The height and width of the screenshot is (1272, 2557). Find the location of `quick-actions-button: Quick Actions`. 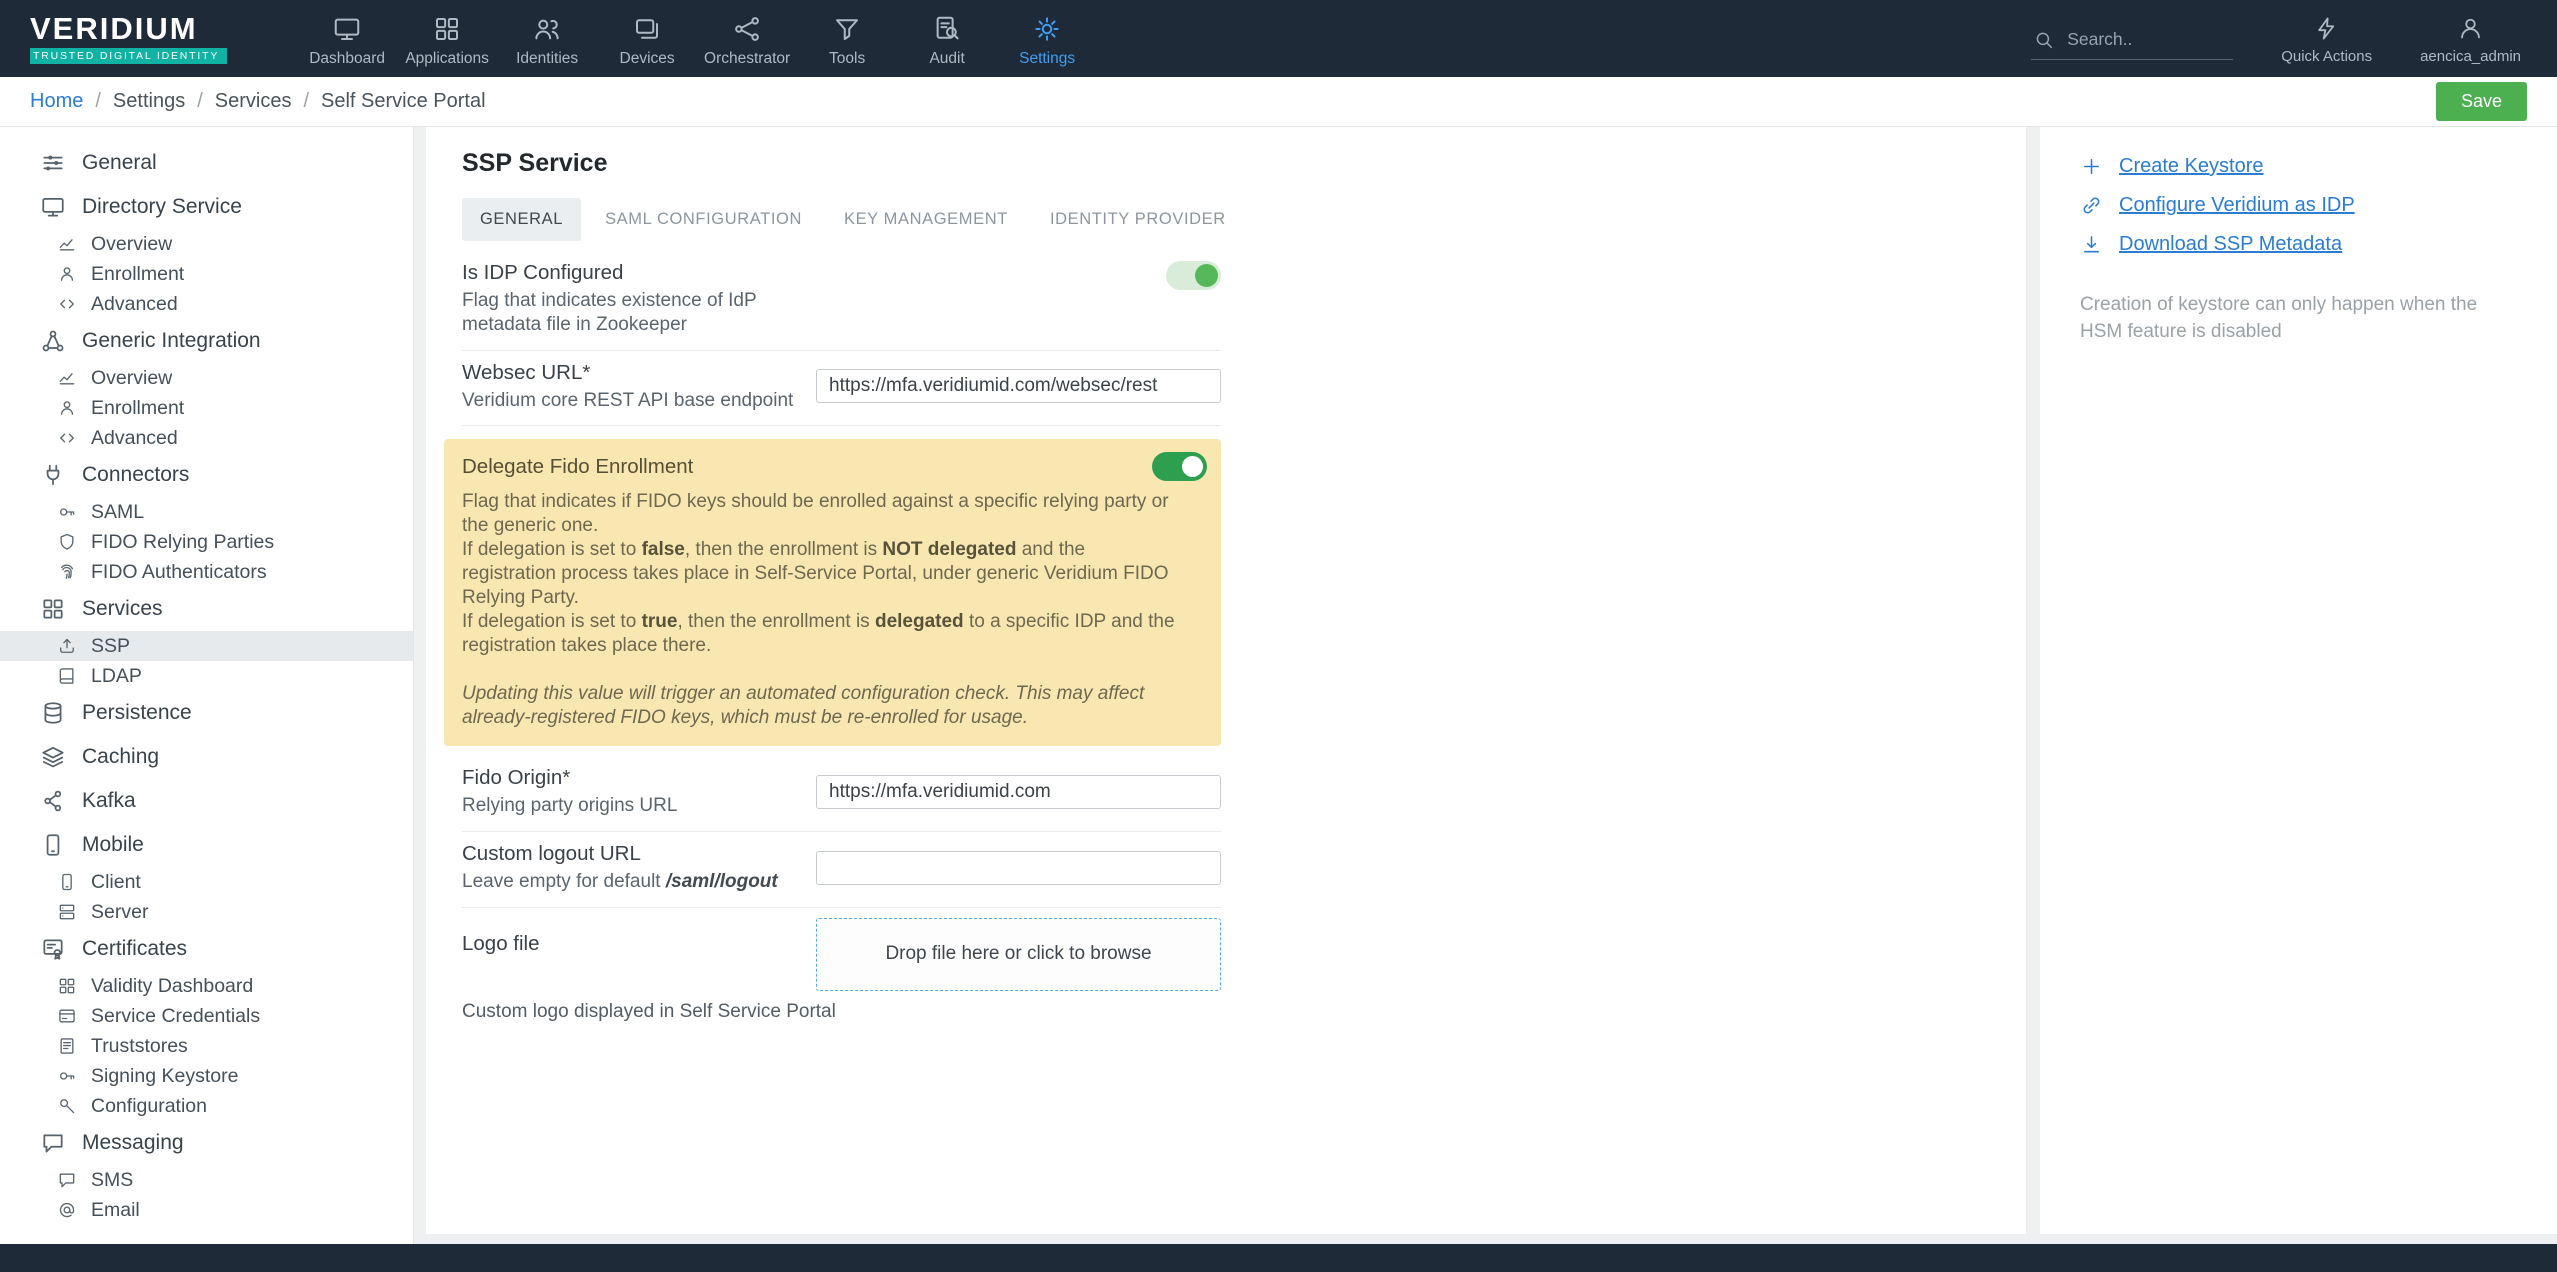

quick-actions-button: Quick Actions is located at coordinates (2326, 40).